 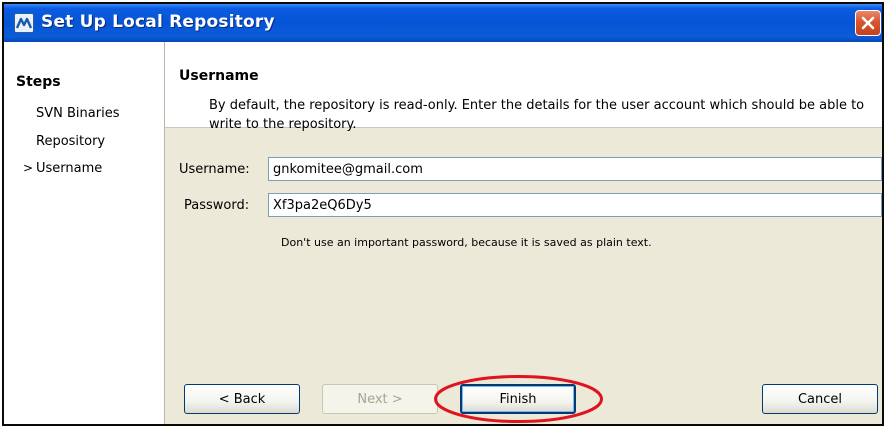 I want to click on close-icon, so click(x=868, y=23).